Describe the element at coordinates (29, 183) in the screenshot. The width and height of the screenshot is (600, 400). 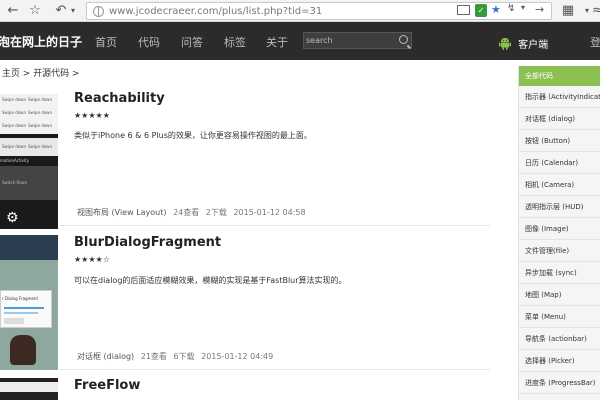
I see `thumb-panel: Switch Rows` at that location.